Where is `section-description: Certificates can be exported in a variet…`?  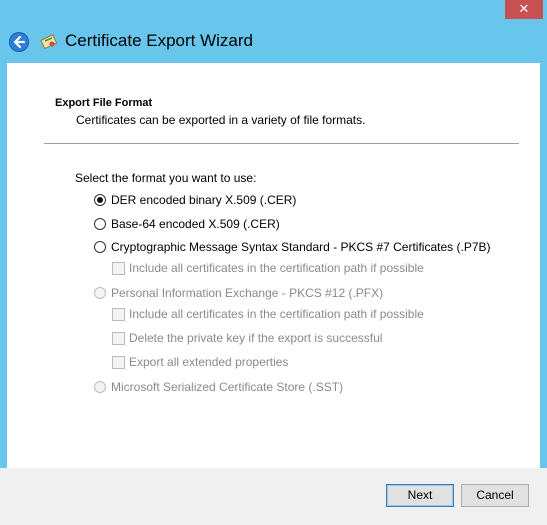 section-description: Certificates can be exported in a variet… is located at coordinates (221, 120).